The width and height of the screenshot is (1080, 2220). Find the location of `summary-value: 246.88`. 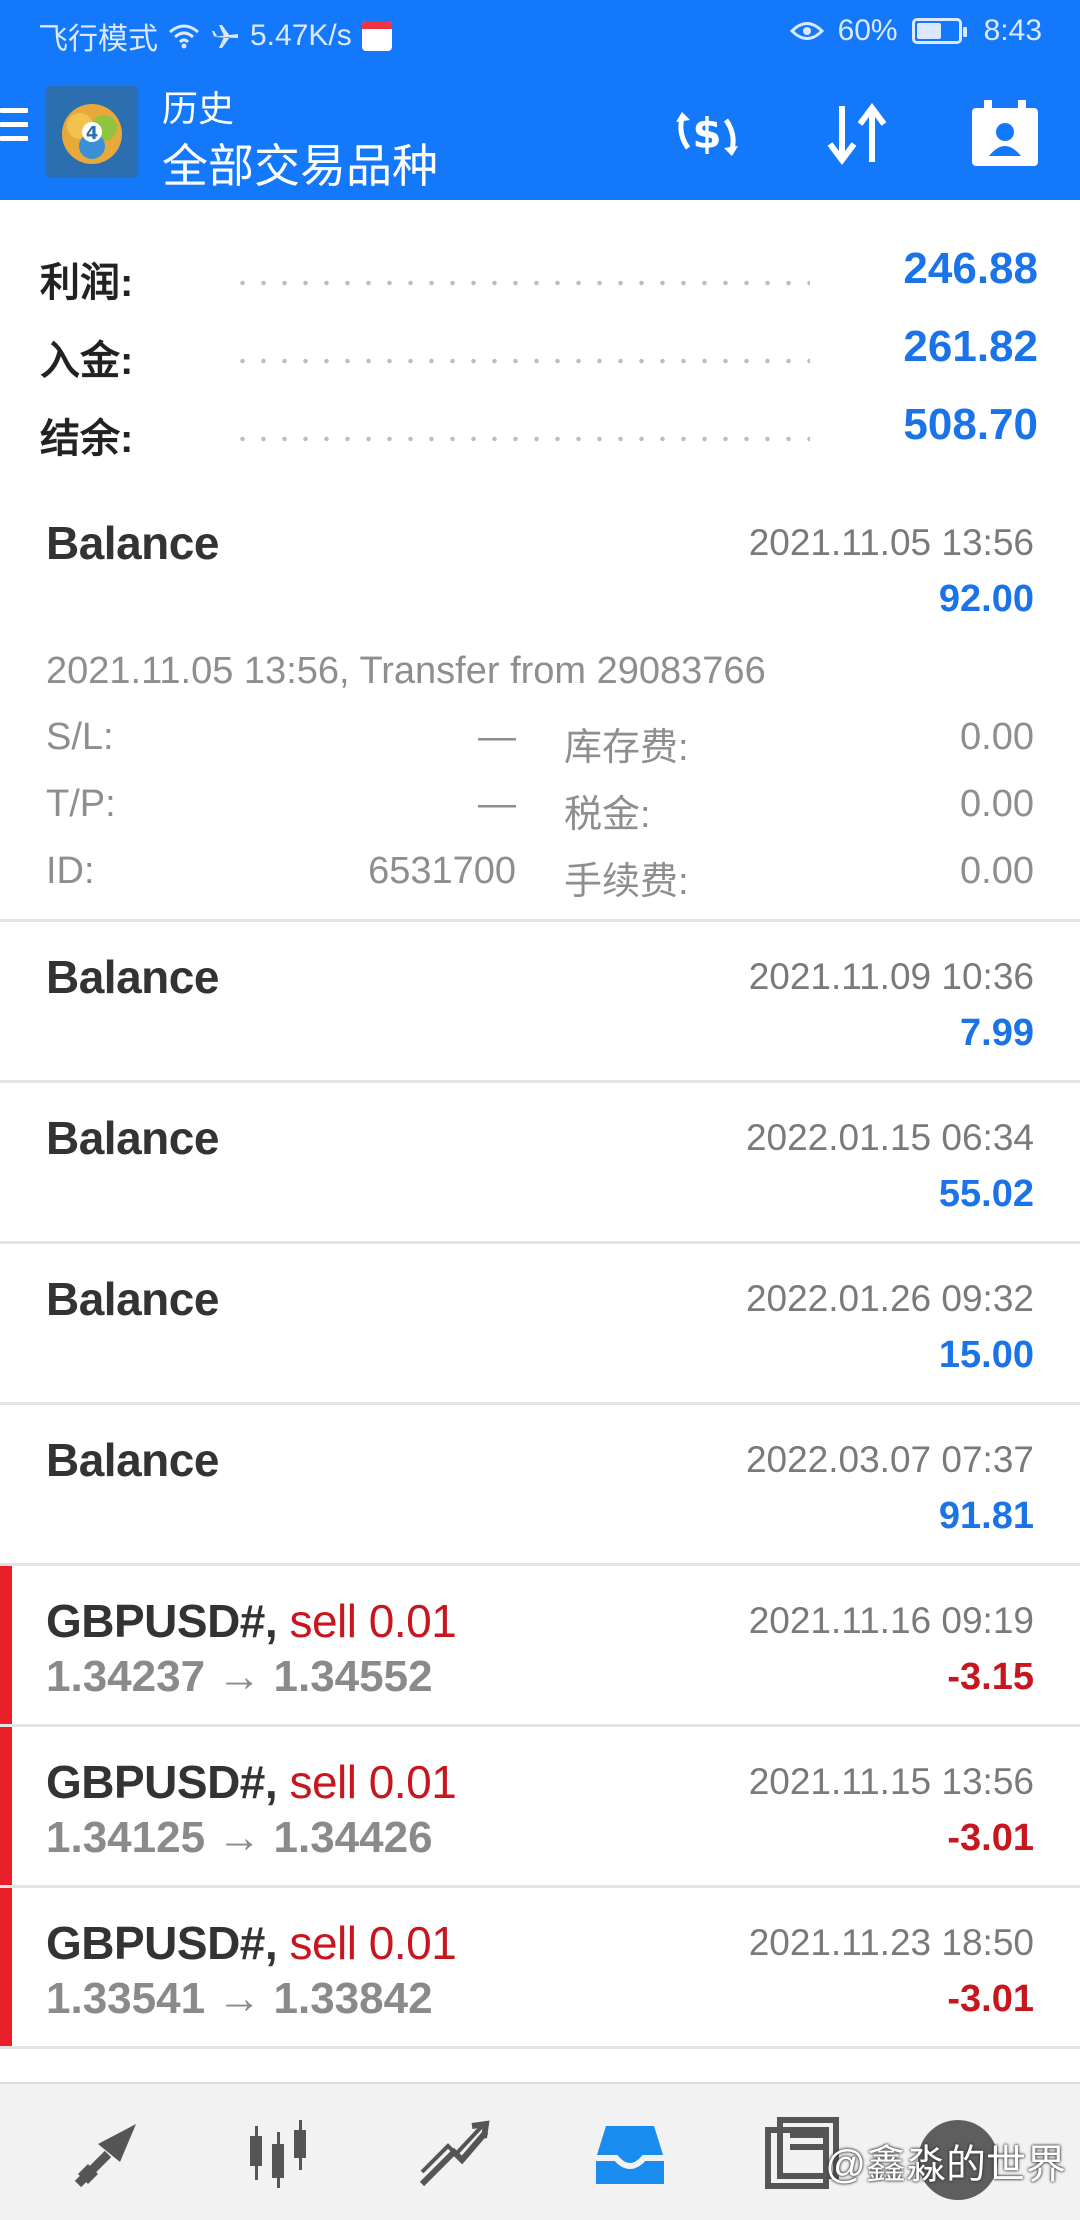

summary-value: 246.88 is located at coordinates (970, 268).